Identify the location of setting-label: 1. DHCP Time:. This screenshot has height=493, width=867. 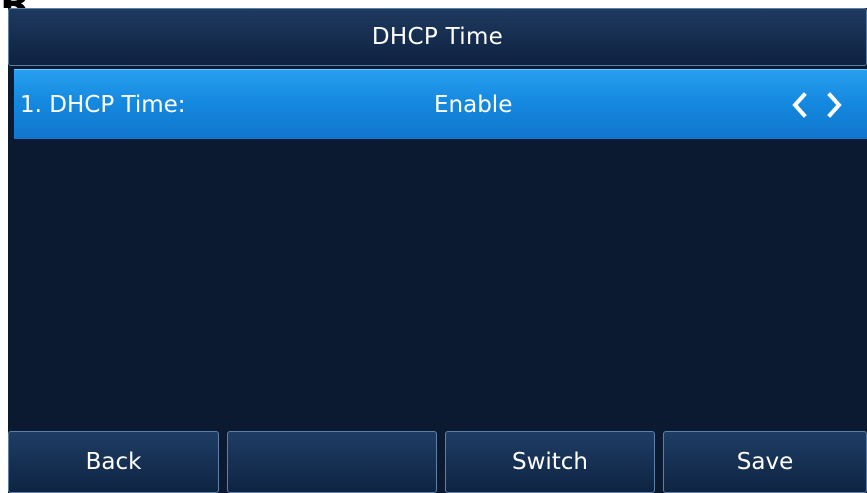
(103, 105).